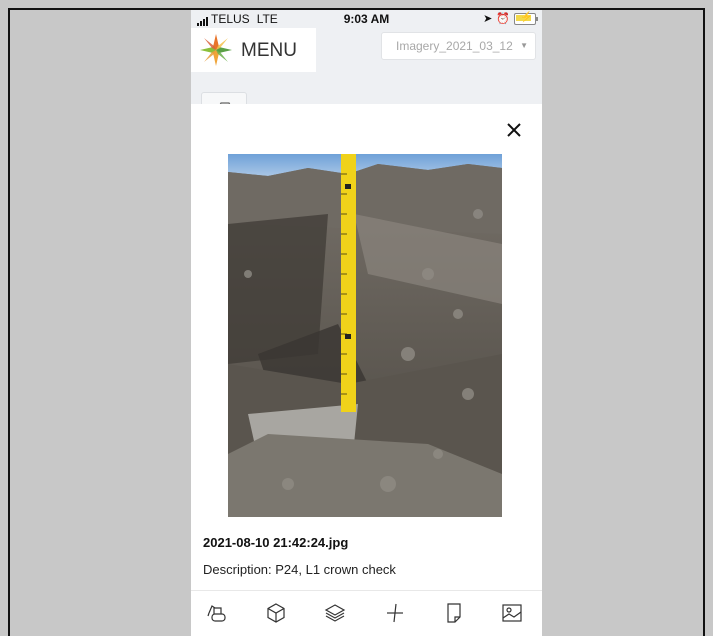 The width and height of the screenshot is (713, 636). I want to click on image-icon, so click(512, 613).